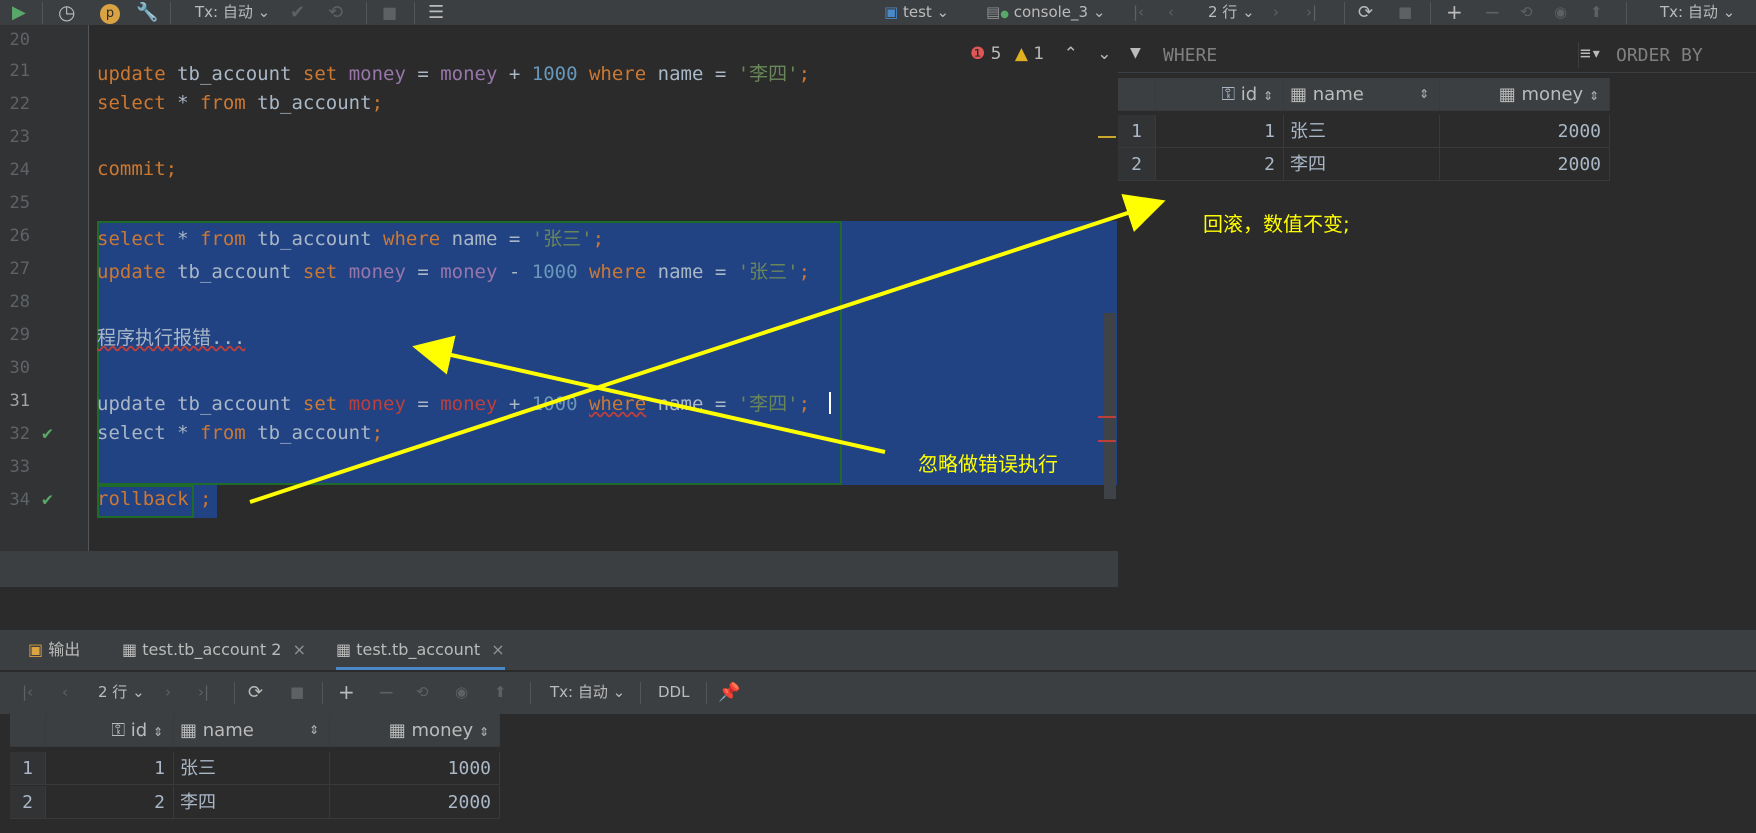 The width and height of the screenshot is (1756, 833). What do you see at coordinates (988, 464) in the screenshot?
I see `ignore-error-note: 忽略做错误执行` at bounding box center [988, 464].